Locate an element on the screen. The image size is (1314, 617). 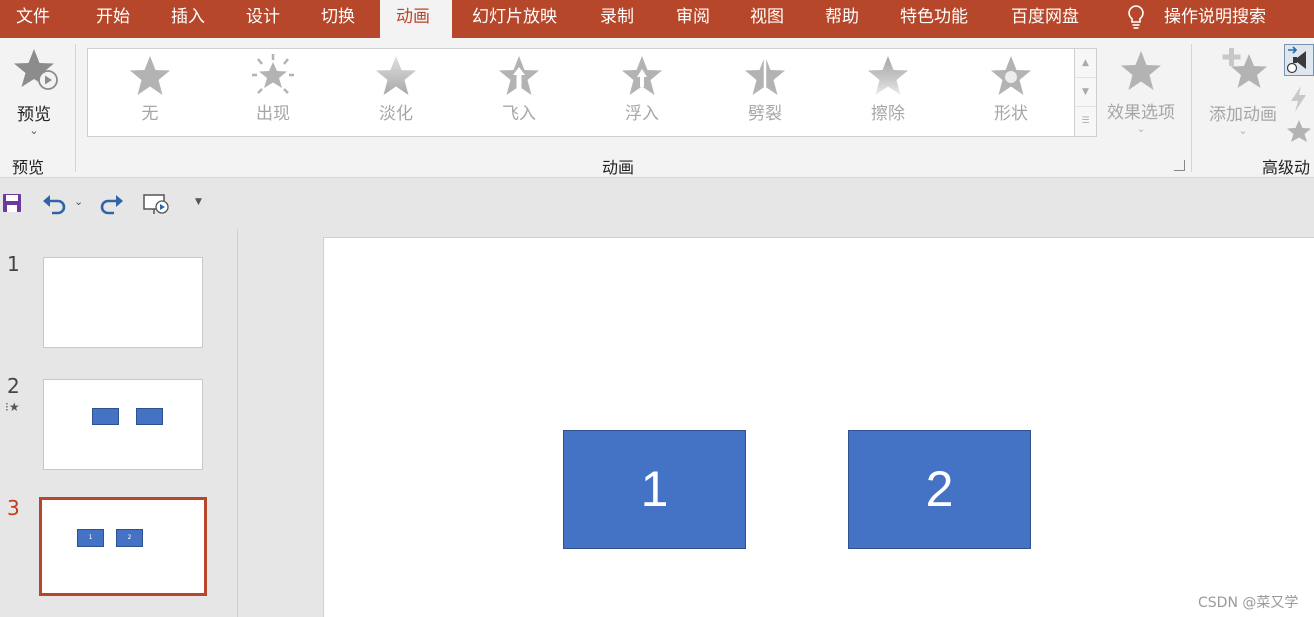
tab-animations: 动画 is located at coordinates (416, 19).